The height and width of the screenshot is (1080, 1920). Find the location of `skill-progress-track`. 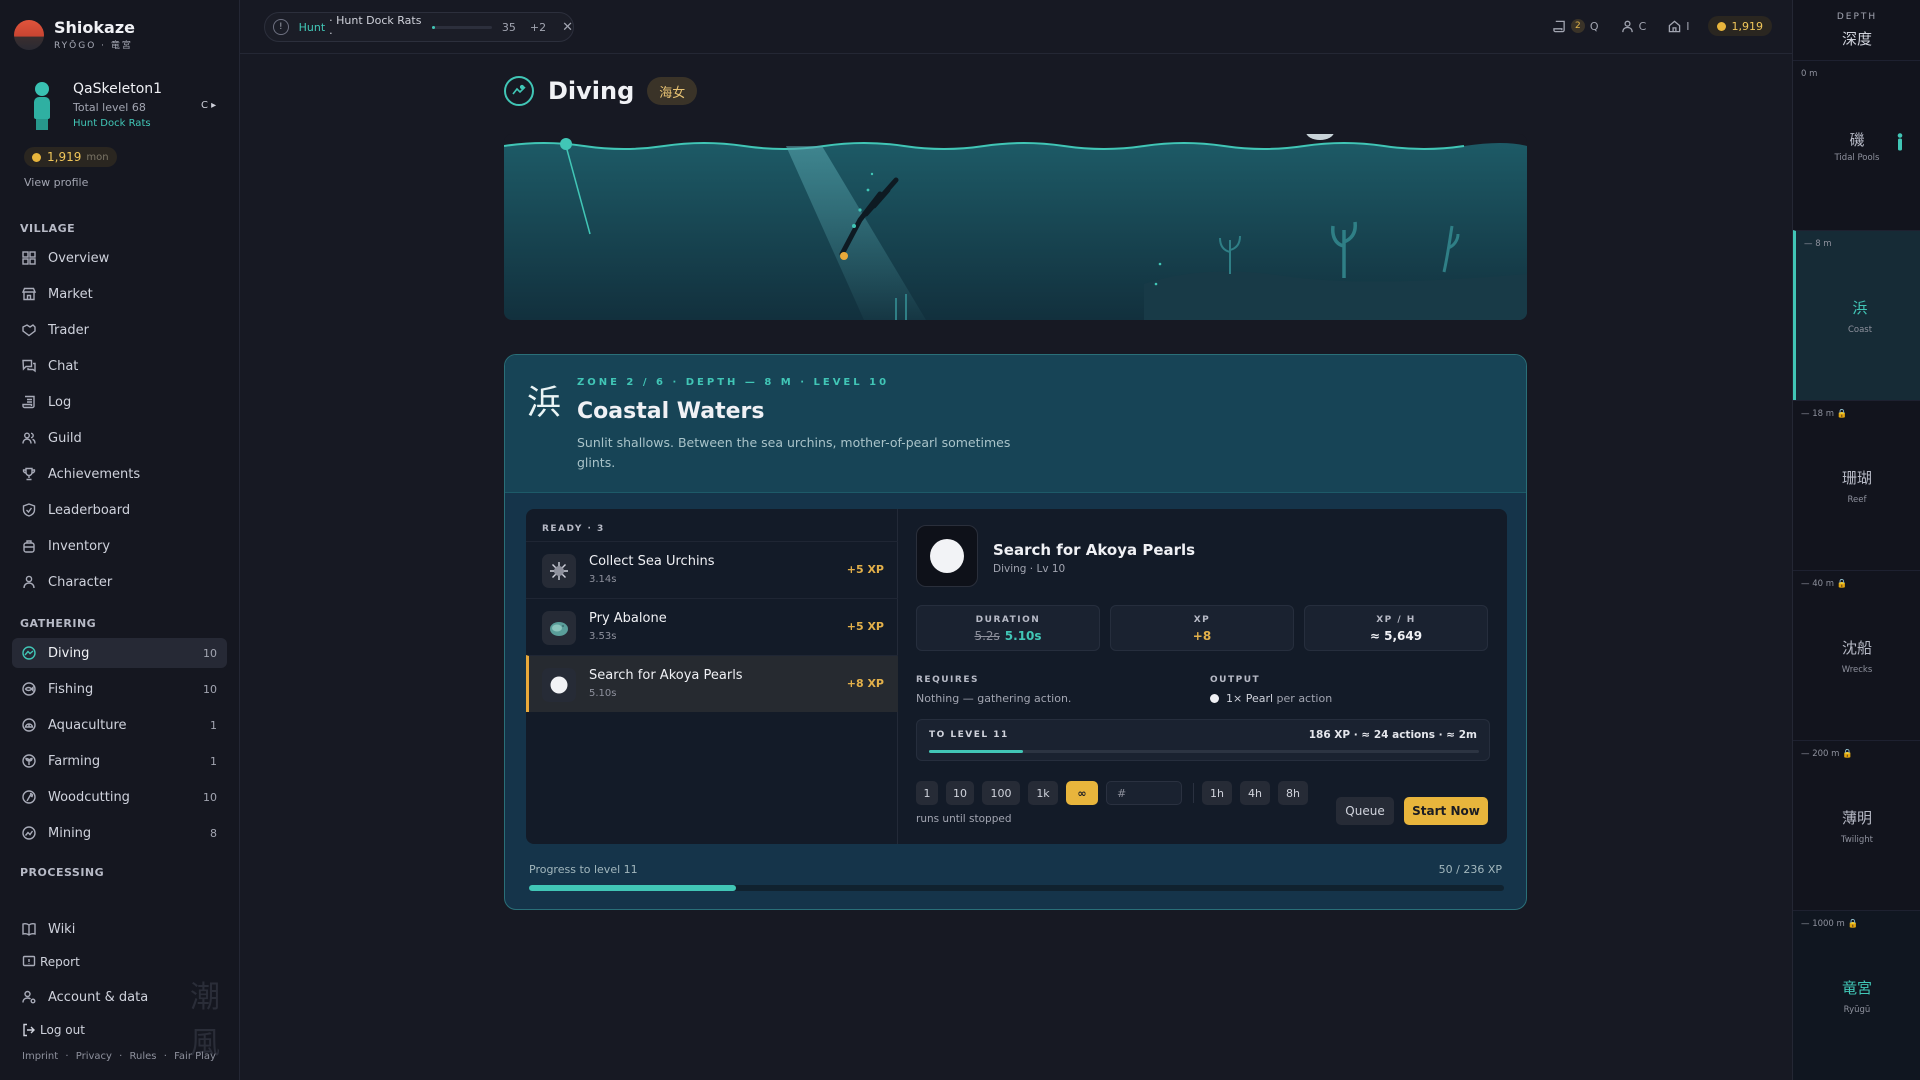

skill-progress-track is located at coordinates (1016, 888).